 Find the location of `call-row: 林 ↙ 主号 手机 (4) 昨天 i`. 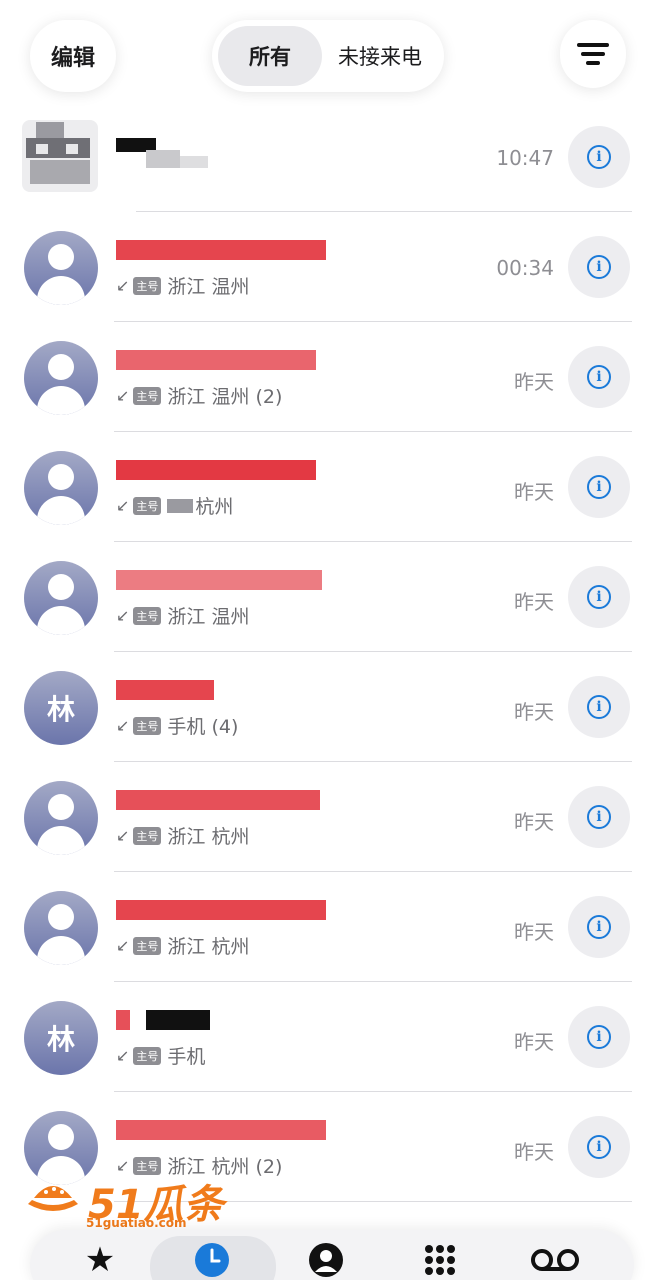

call-row: 林 ↙ 主号 手机 (4) 昨天 i is located at coordinates (327, 707).